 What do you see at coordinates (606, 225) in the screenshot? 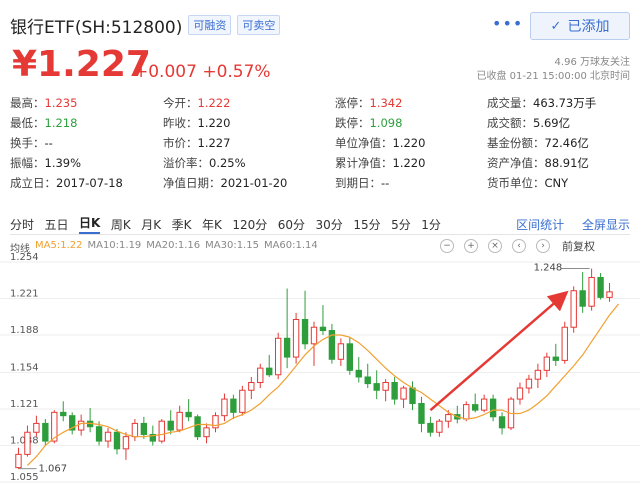
I see `fullscreen-link: 全屏显示` at bounding box center [606, 225].